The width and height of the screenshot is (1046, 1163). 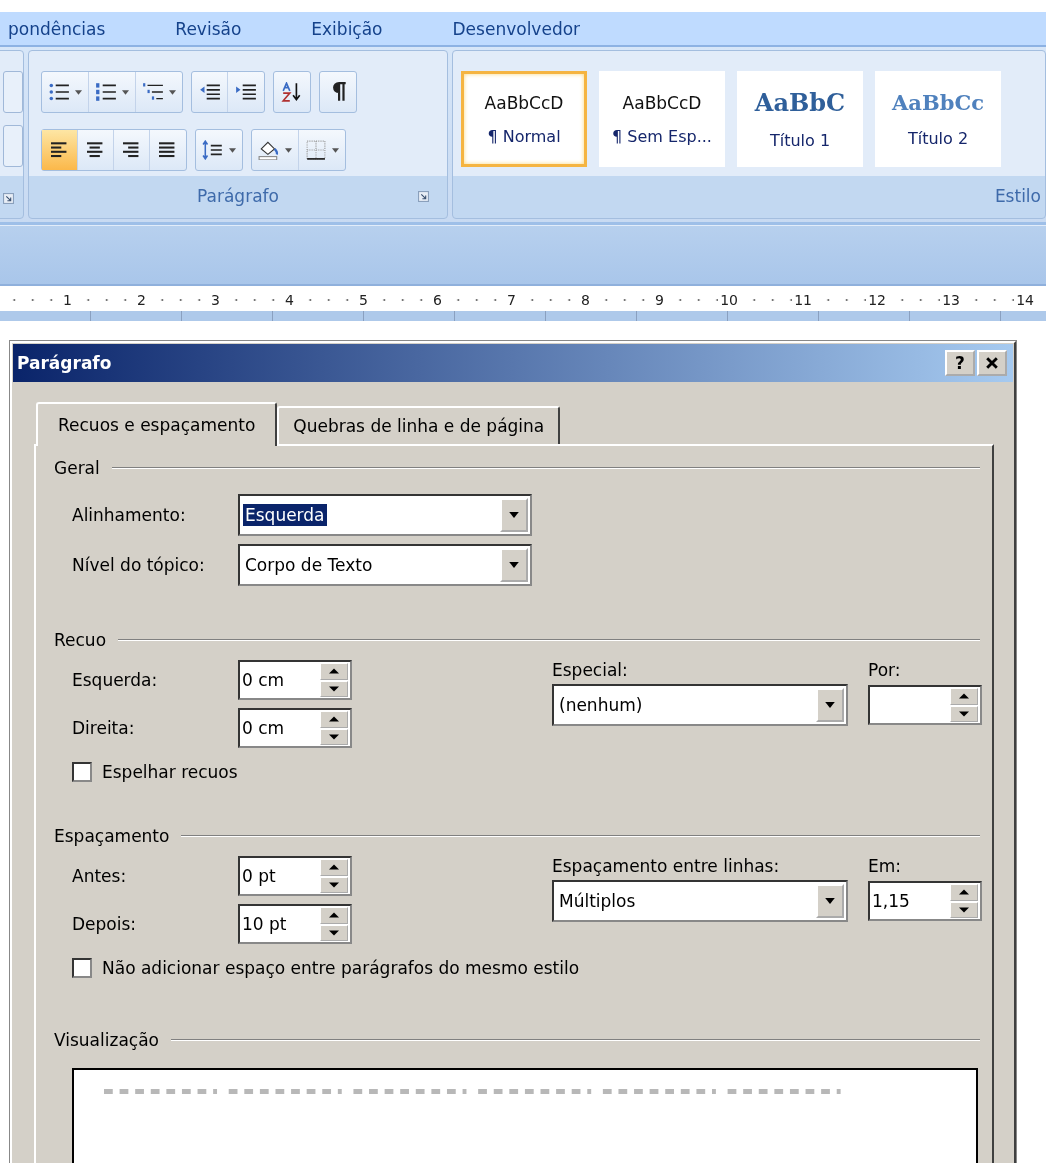 What do you see at coordinates (800, 102) in the screenshot?
I see `style-preview: AaBbC` at bounding box center [800, 102].